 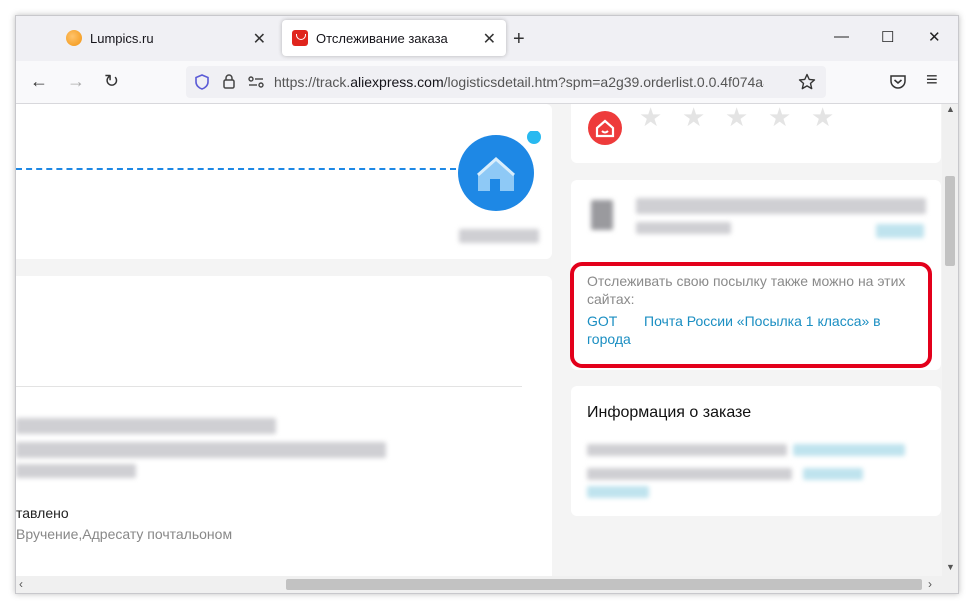 What do you see at coordinates (605, 128) in the screenshot?
I see `store-rating-icon` at bounding box center [605, 128].